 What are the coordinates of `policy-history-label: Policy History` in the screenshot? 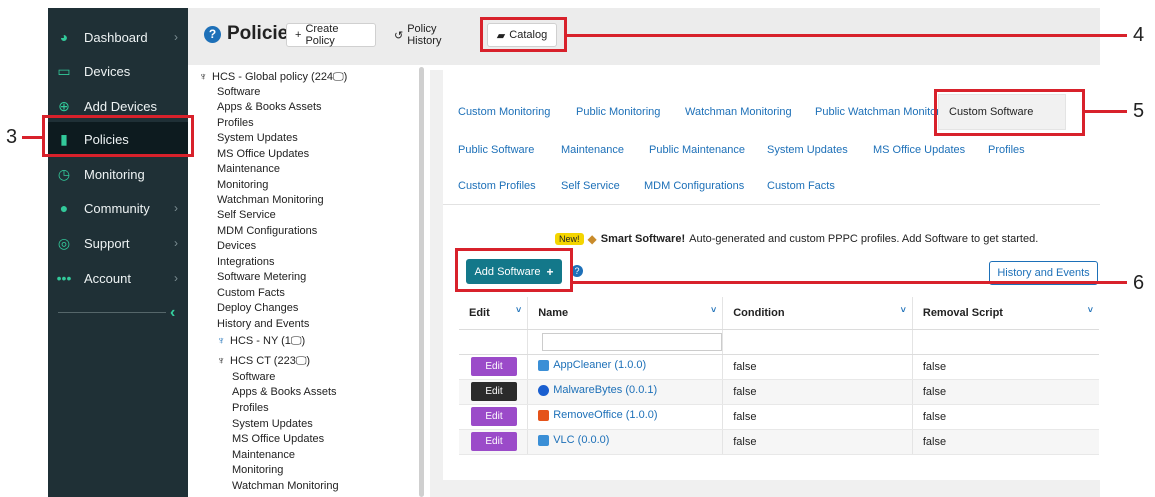 It's located at (424, 35).